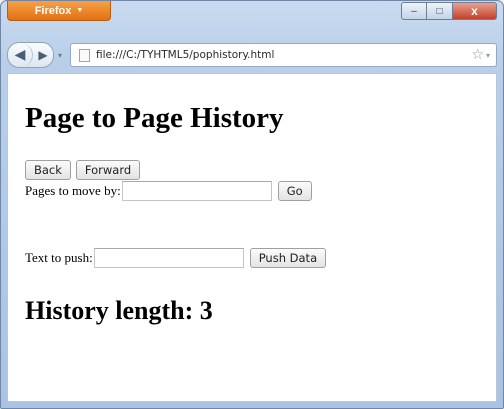 The width and height of the screenshot is (504, 409). What do you see at coordinates (196, 191) in the screenshot?
I see `pages-input` at bounding box center [196, 191].